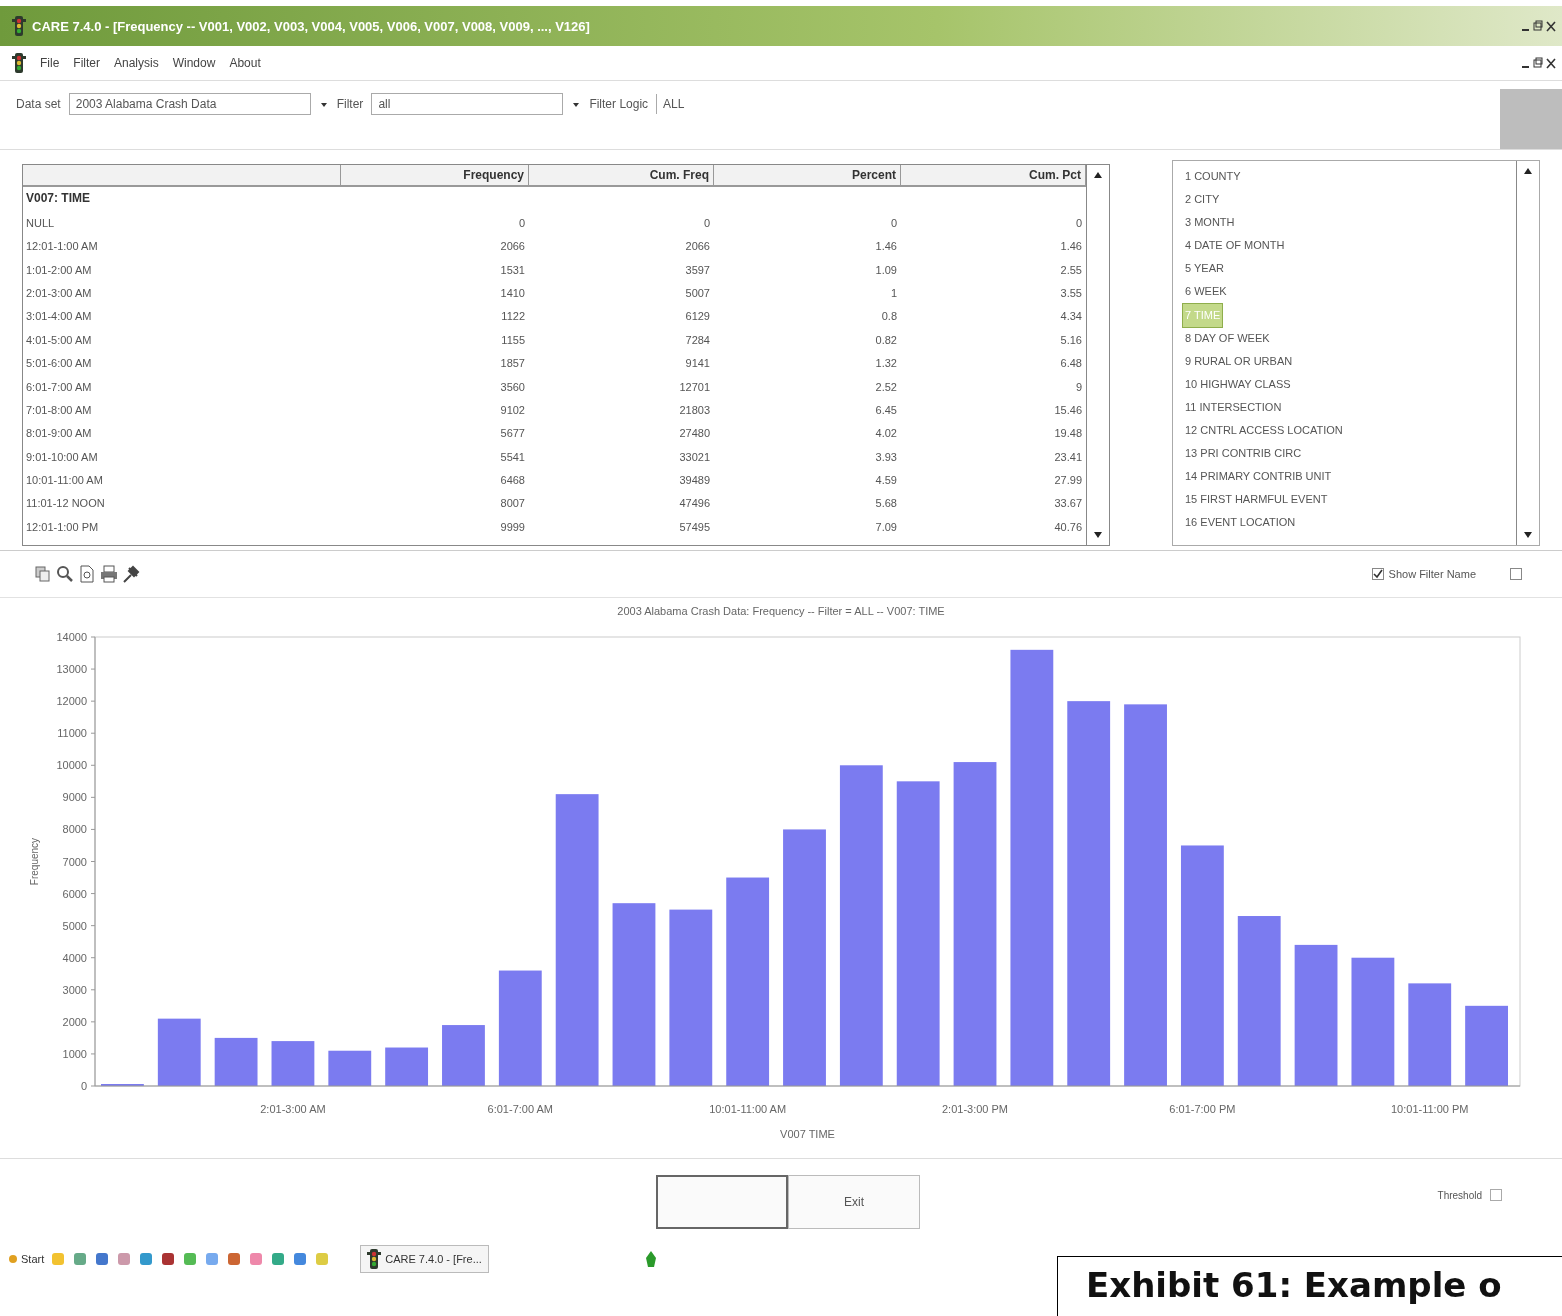 Image resolution: width=1562 pixels, height=1316 pixels. Describe the element at coordinates (697, 364) in the screenshot. I see `table-cell-text: 9141` at that location.